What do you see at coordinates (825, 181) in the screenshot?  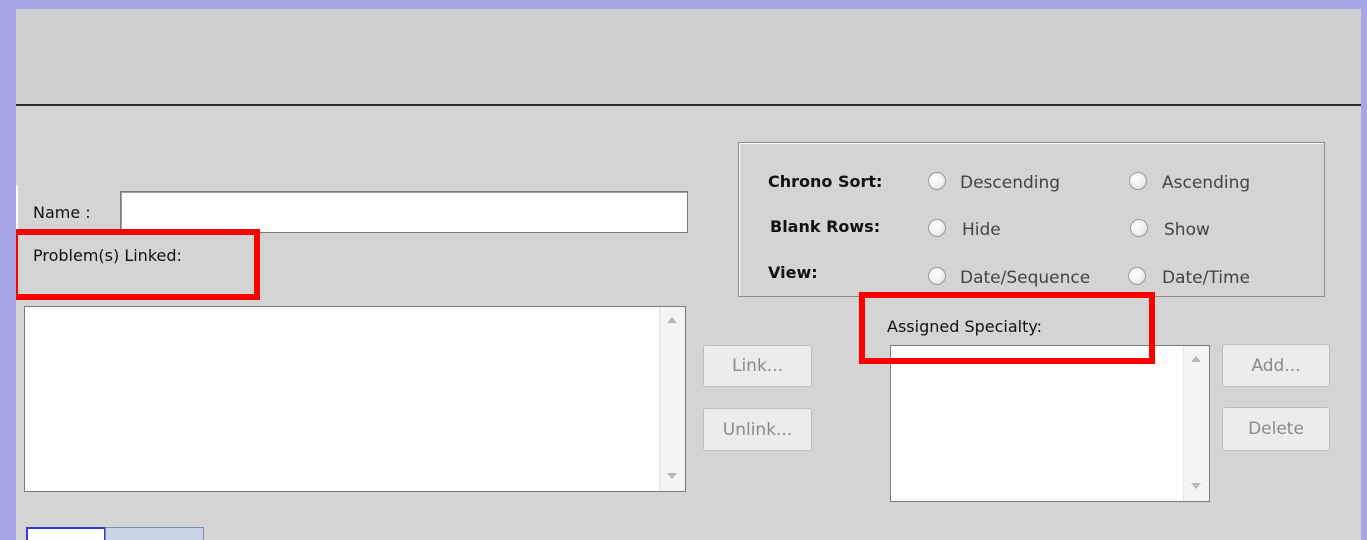 I see `chrono-sort-label: Chrono Sort:` at bounding box center [825, 181].